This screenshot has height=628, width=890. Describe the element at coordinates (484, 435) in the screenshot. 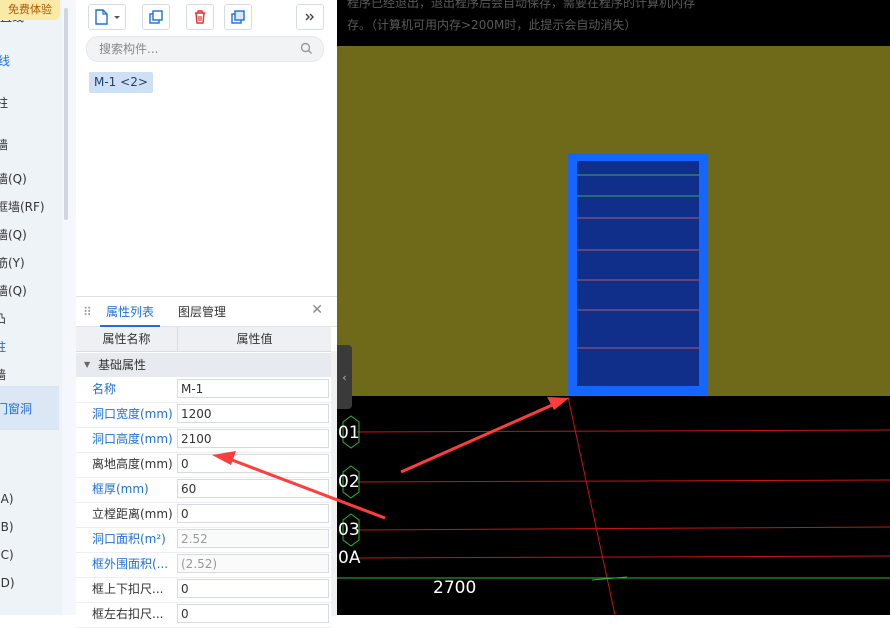

I see `annotation-arrows` at that location.